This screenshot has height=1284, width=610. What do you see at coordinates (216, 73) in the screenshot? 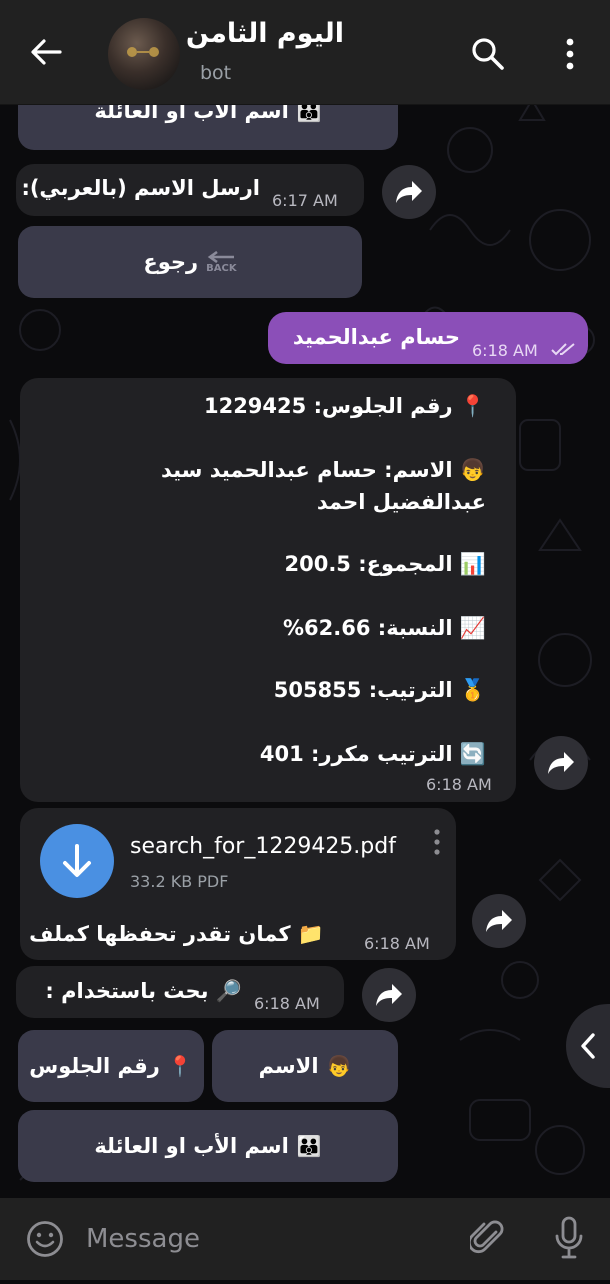
I see `chat-subtitle: bot` at bounding box center [216, 73].